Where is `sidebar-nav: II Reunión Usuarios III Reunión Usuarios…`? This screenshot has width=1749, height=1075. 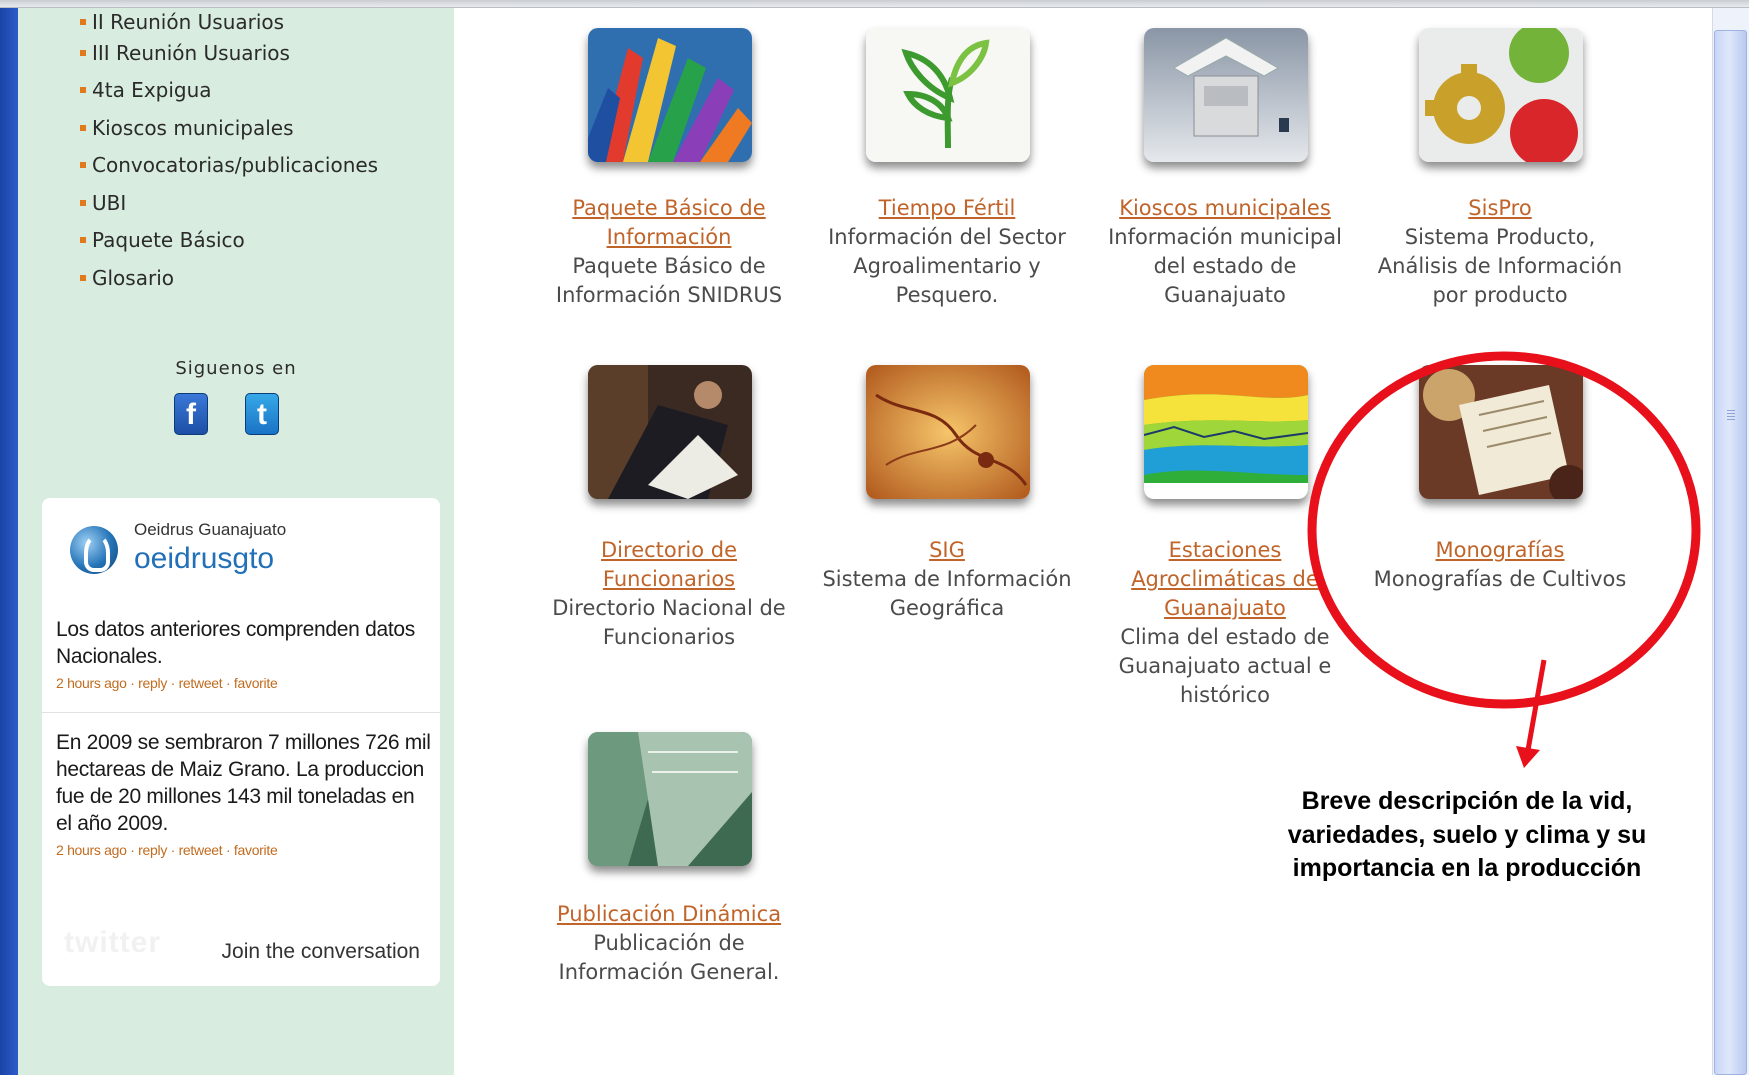
sidebar-nav: II Reunión Usuarios III Reunión Usuarios… is located at coordinates (229, 153).